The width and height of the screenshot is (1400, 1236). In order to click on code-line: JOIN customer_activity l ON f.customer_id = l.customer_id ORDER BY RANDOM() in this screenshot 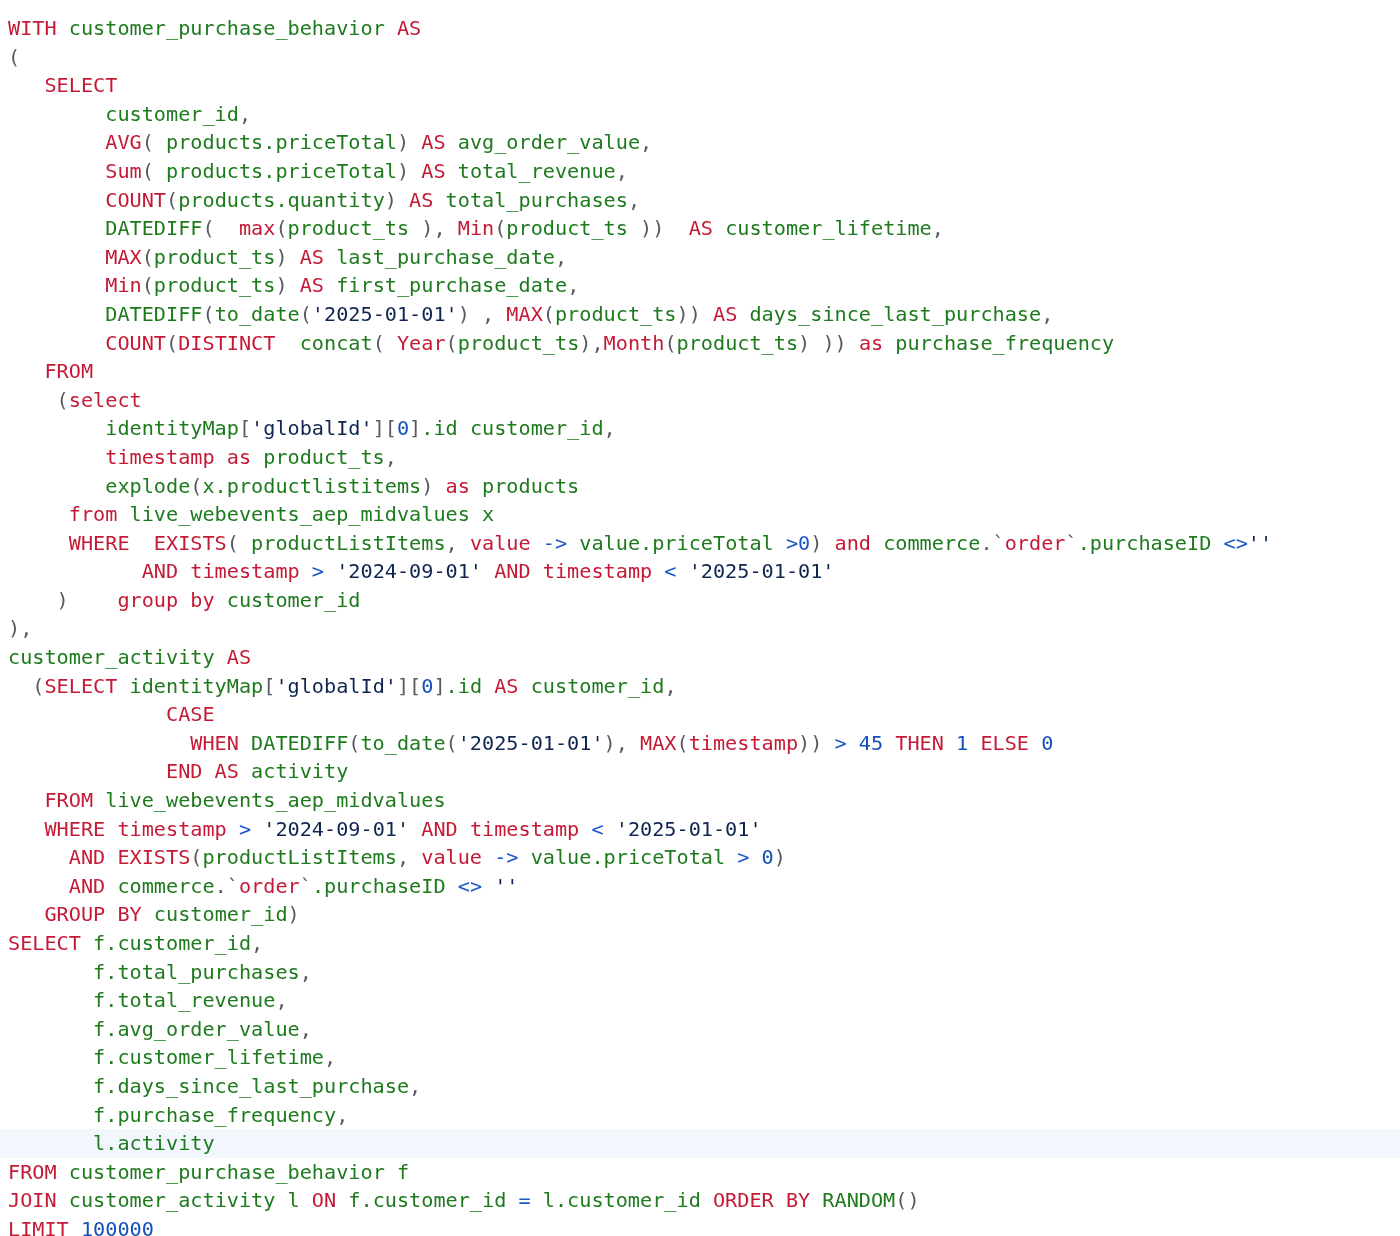, I will do `click(464, 1201)`.